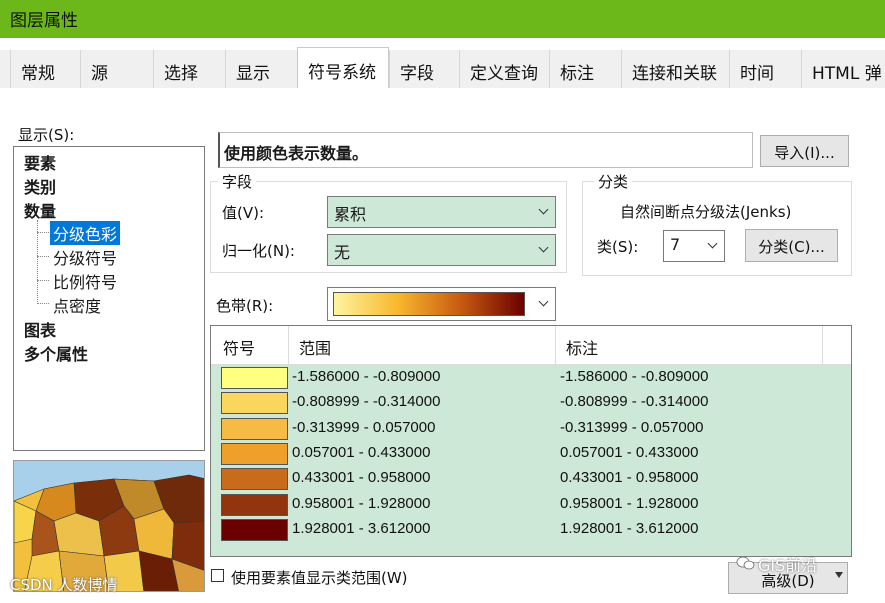 The image size is (885, 603). What do you see at coordinates (694, 246) in the screenshot?
I see `classes-select: 7` at bounding box center [694, 246].